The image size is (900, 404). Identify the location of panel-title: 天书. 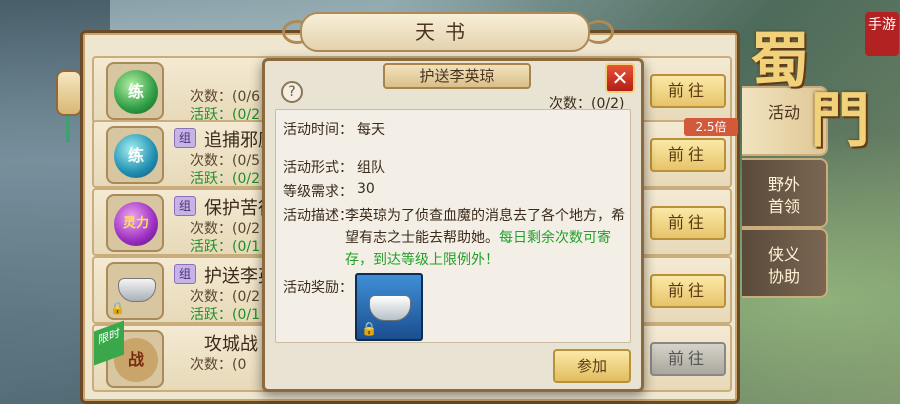
(445, 32).